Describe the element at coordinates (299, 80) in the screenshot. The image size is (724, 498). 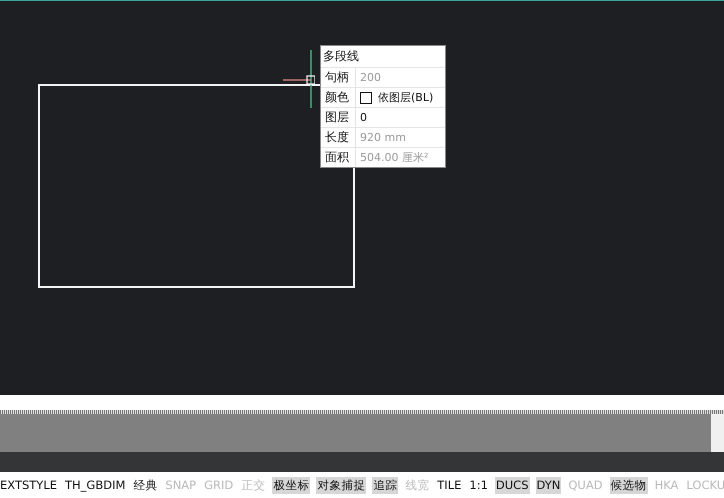
I see `crosshair-cursor-icon` at that location.